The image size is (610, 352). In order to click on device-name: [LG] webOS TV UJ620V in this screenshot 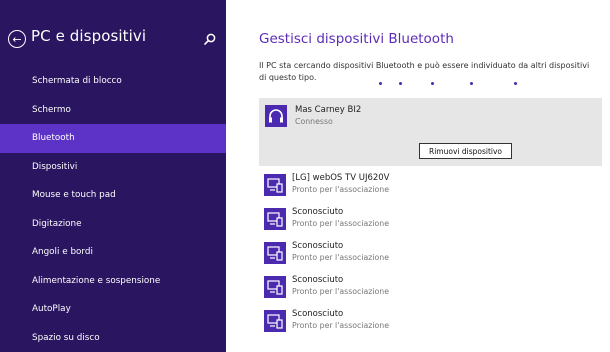, I will do `click(341, 178)`.